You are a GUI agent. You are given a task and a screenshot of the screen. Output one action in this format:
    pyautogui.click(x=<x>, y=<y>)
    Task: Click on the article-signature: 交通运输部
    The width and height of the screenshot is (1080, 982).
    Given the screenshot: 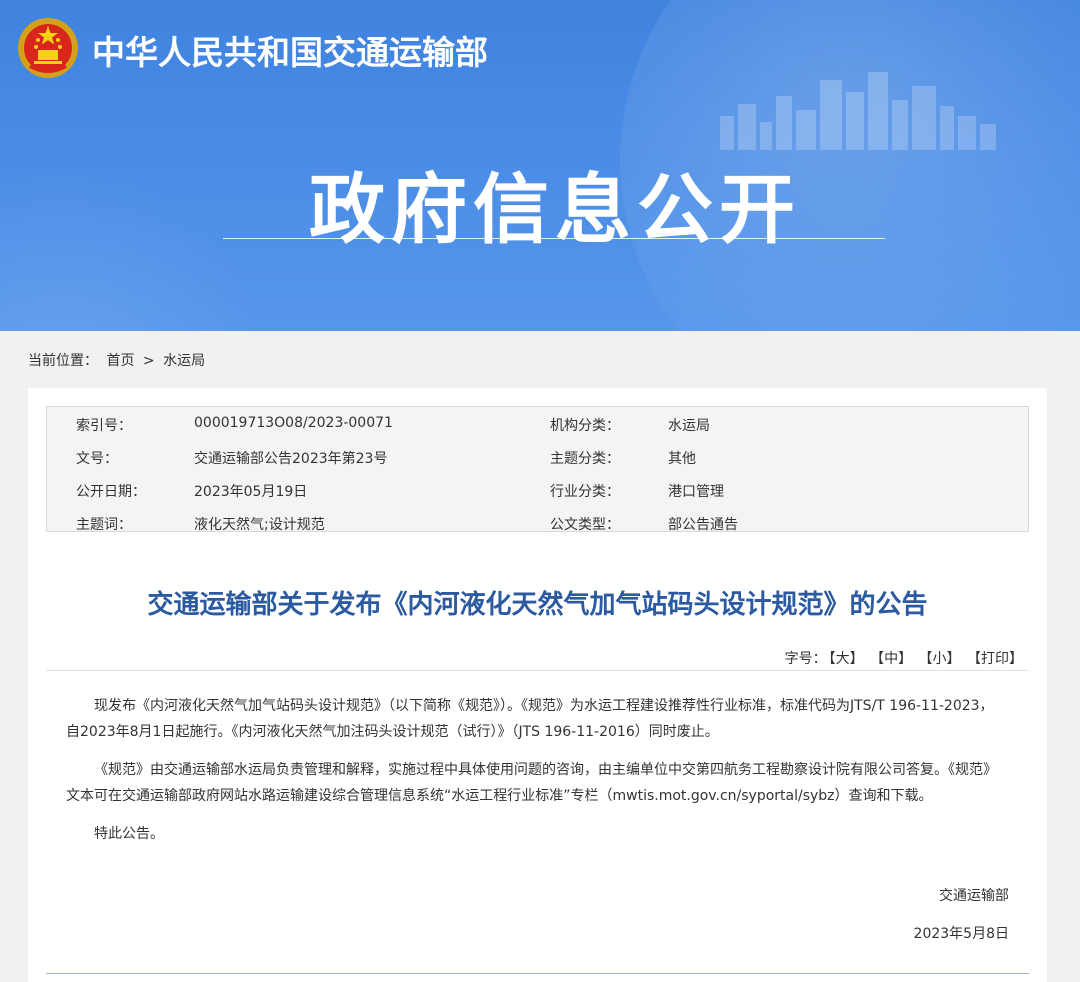 What is the action you would take?
    pyautogui.click(x=974, y=896)
    